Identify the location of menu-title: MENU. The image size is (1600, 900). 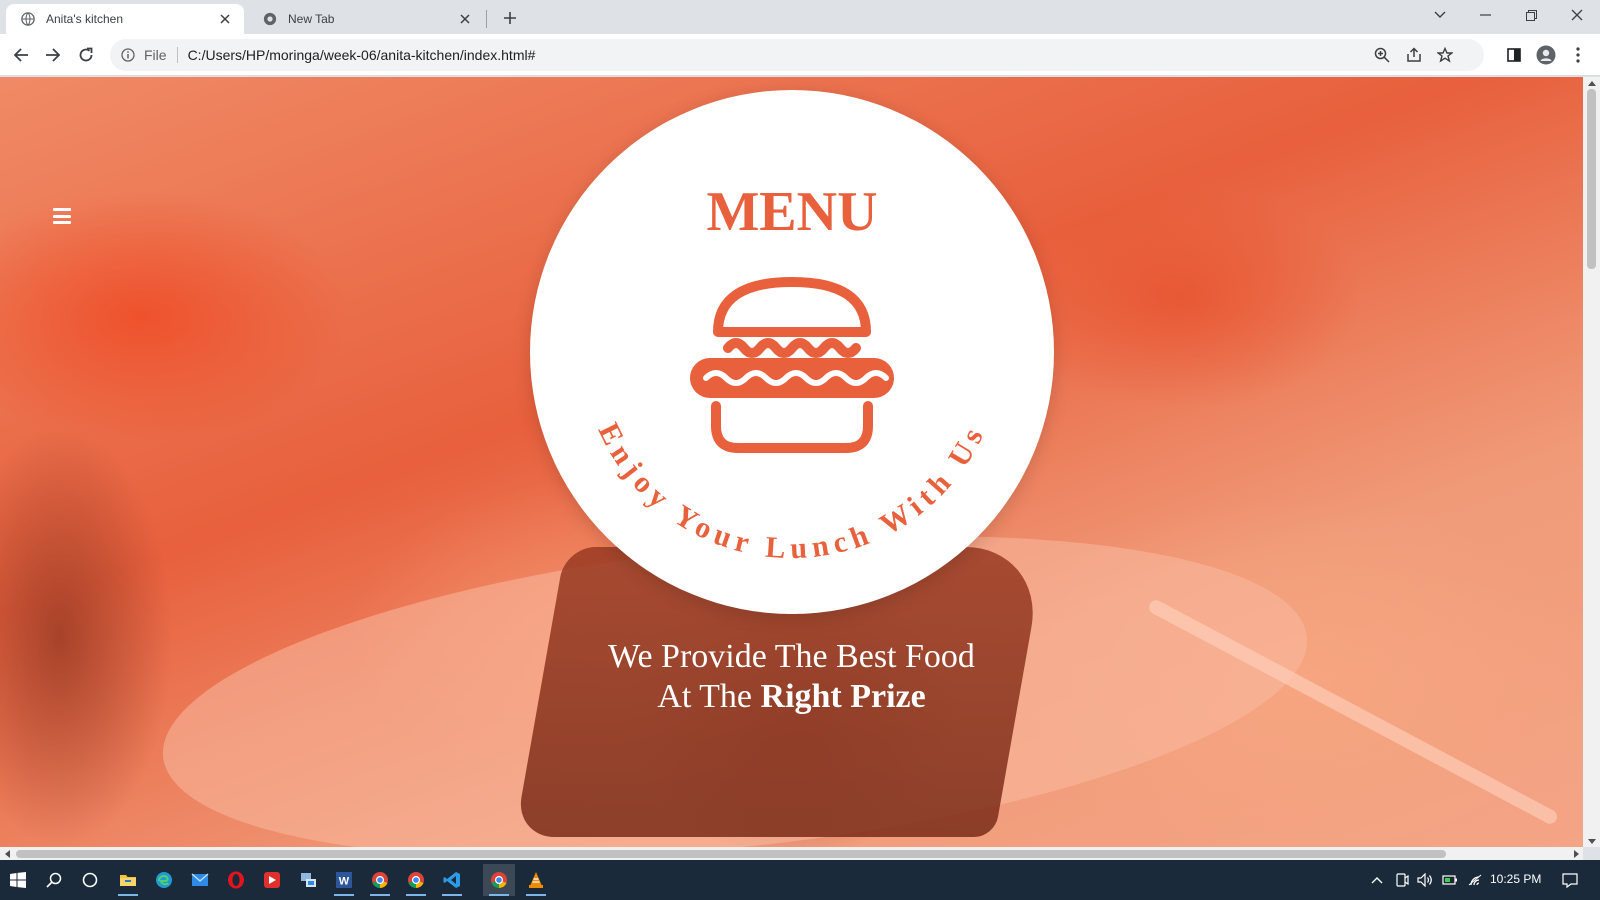
(791, 212).